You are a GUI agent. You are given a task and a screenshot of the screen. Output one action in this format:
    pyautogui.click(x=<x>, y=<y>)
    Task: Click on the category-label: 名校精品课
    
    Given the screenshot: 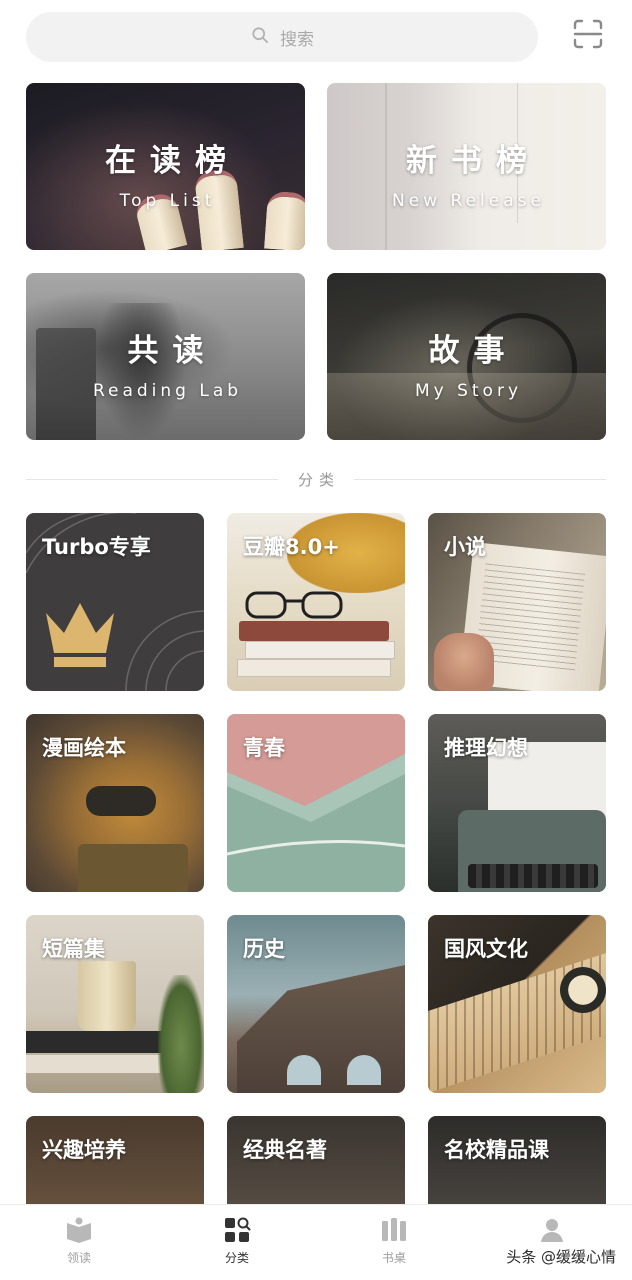 What is the action you would take?
    pyautogui.click(x=496, y=1150)
    